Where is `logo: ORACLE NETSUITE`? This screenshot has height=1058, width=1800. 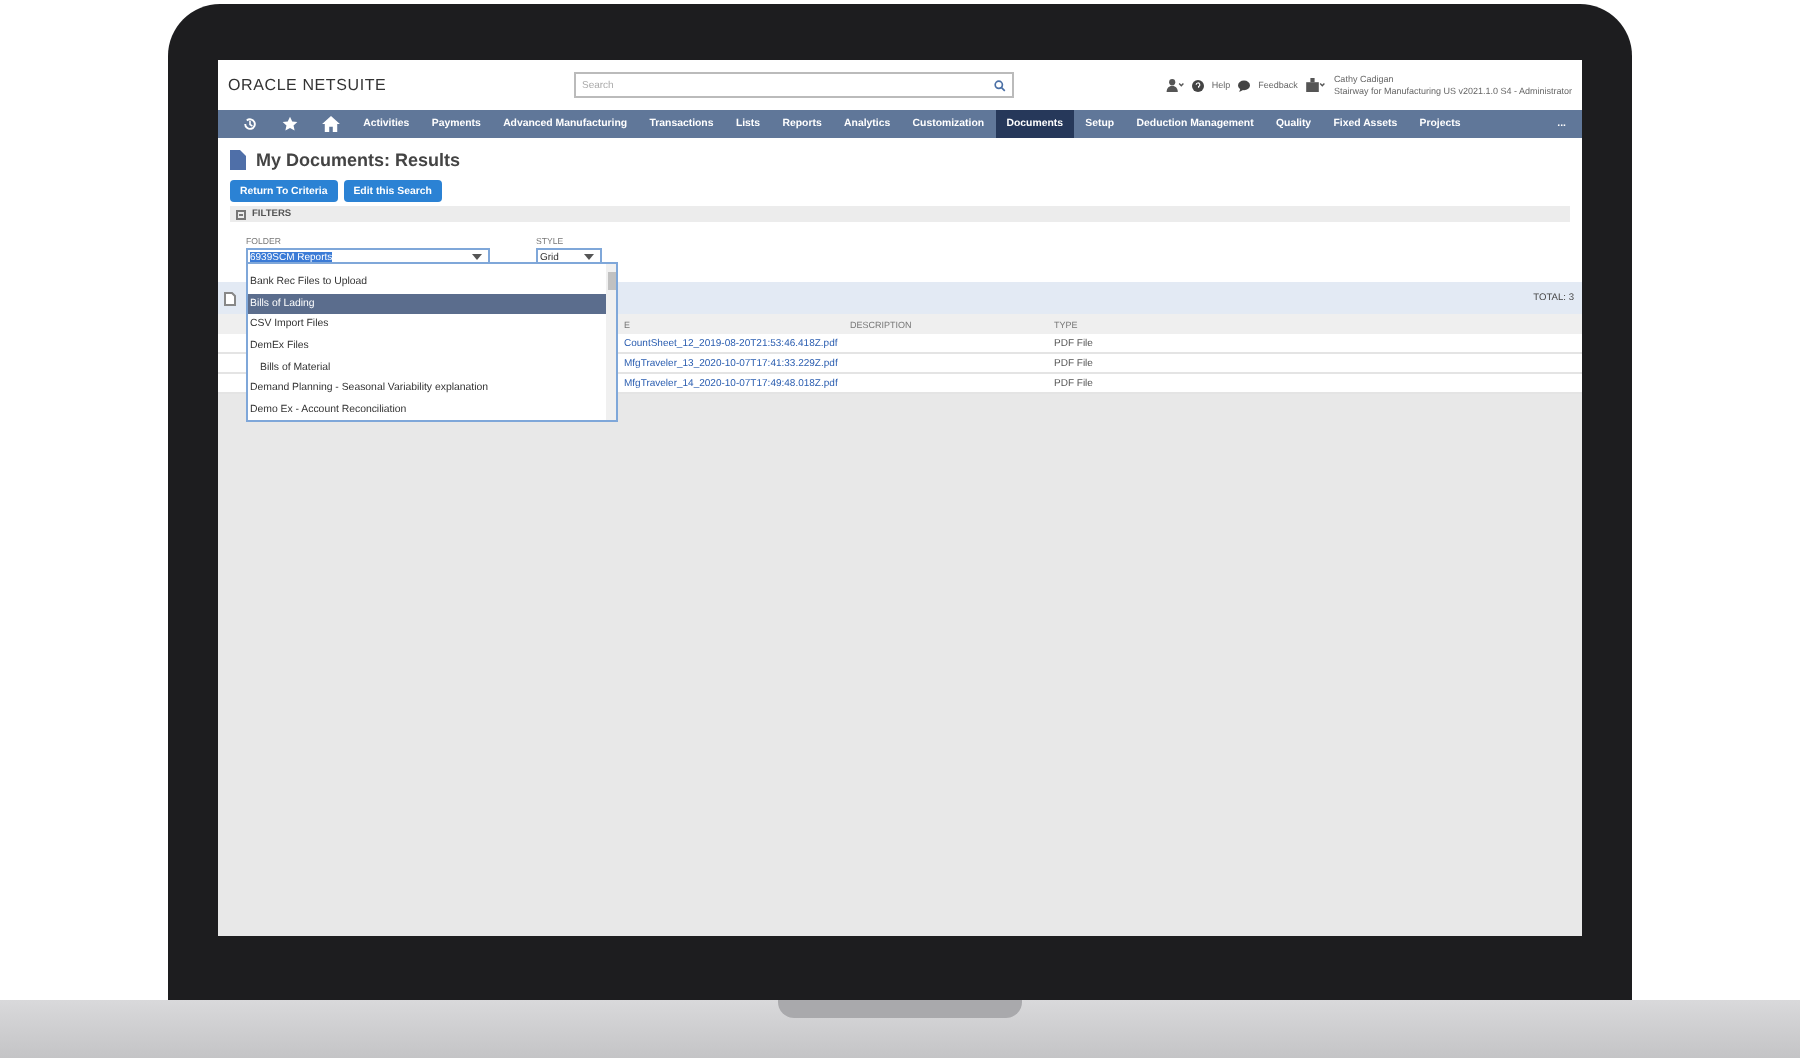
logo: ORACLE NETSUITE is located at coordinates (308, 85).